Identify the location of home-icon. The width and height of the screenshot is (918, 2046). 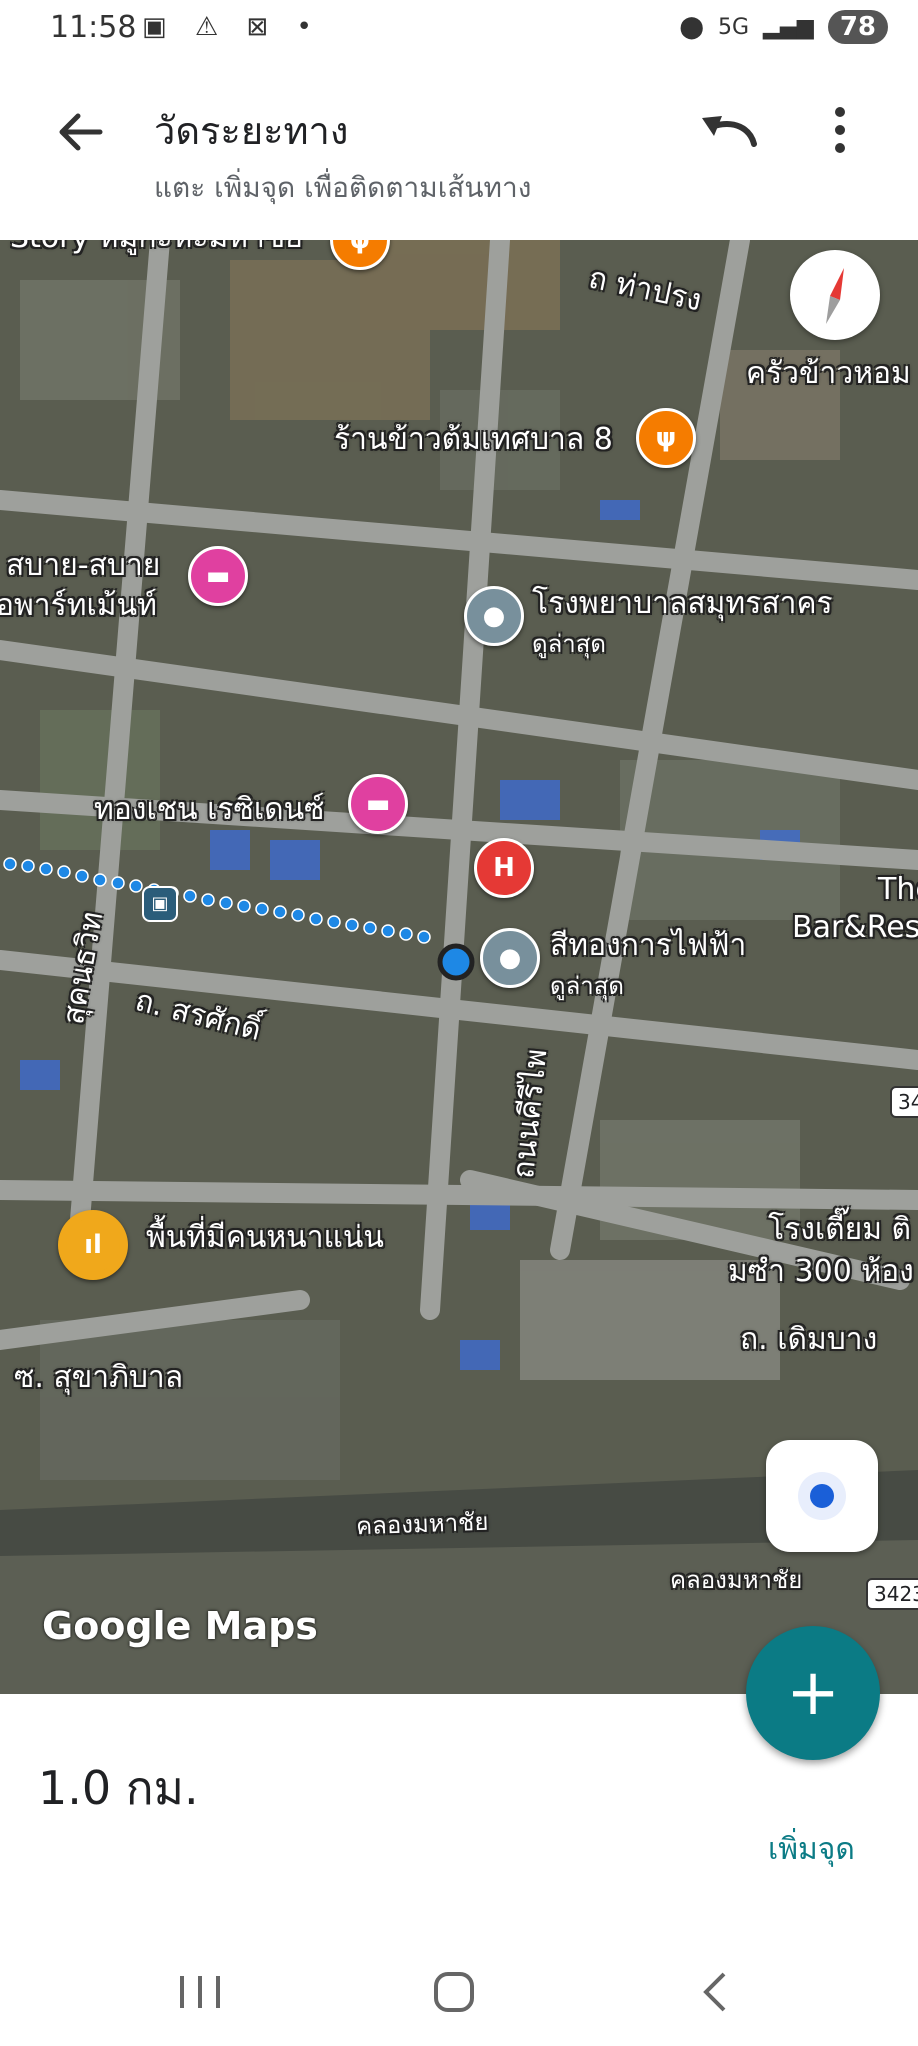
(454, 1992).